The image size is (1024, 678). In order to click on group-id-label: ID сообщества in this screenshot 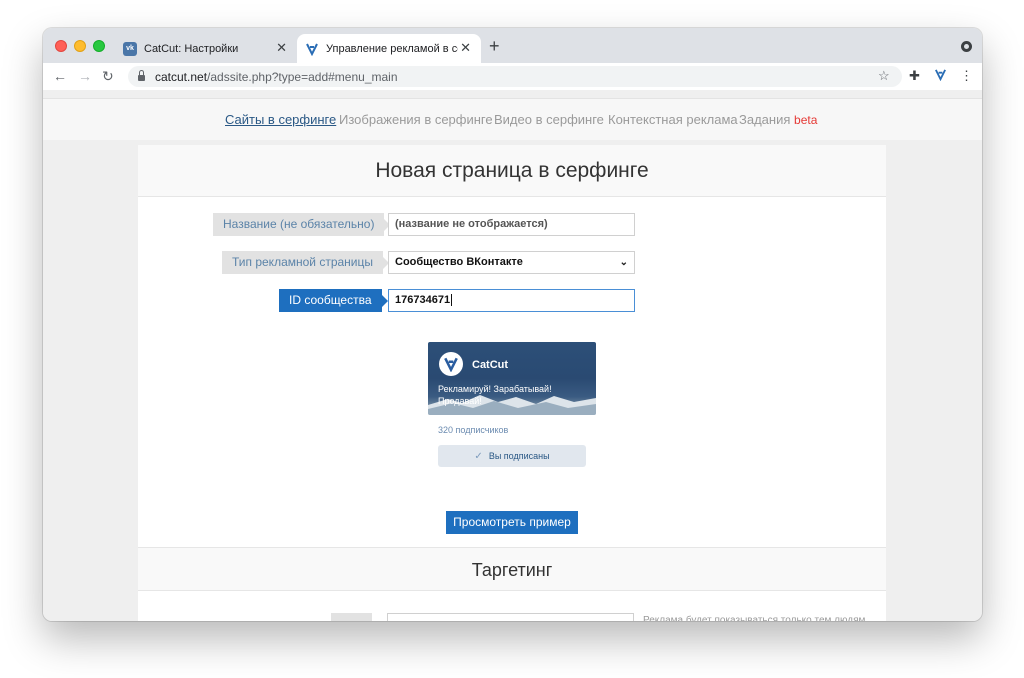, I will do `click(333, 300)`.